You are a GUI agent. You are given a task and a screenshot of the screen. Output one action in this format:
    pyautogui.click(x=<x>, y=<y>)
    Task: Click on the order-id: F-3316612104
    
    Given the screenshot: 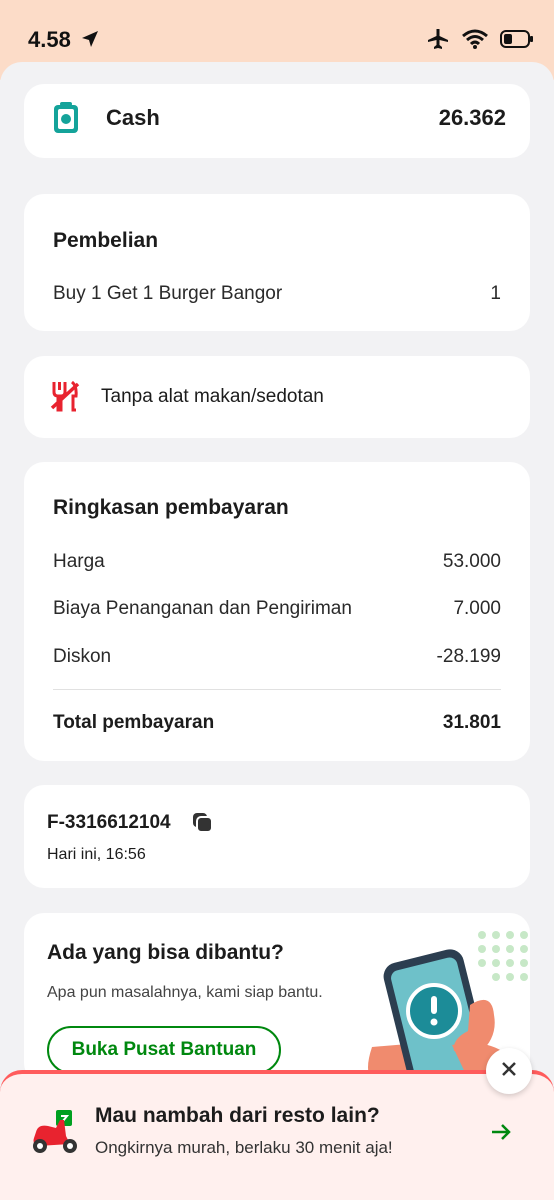 What is the action you would take?
    pyautogui.click(x=109, y=822)
    